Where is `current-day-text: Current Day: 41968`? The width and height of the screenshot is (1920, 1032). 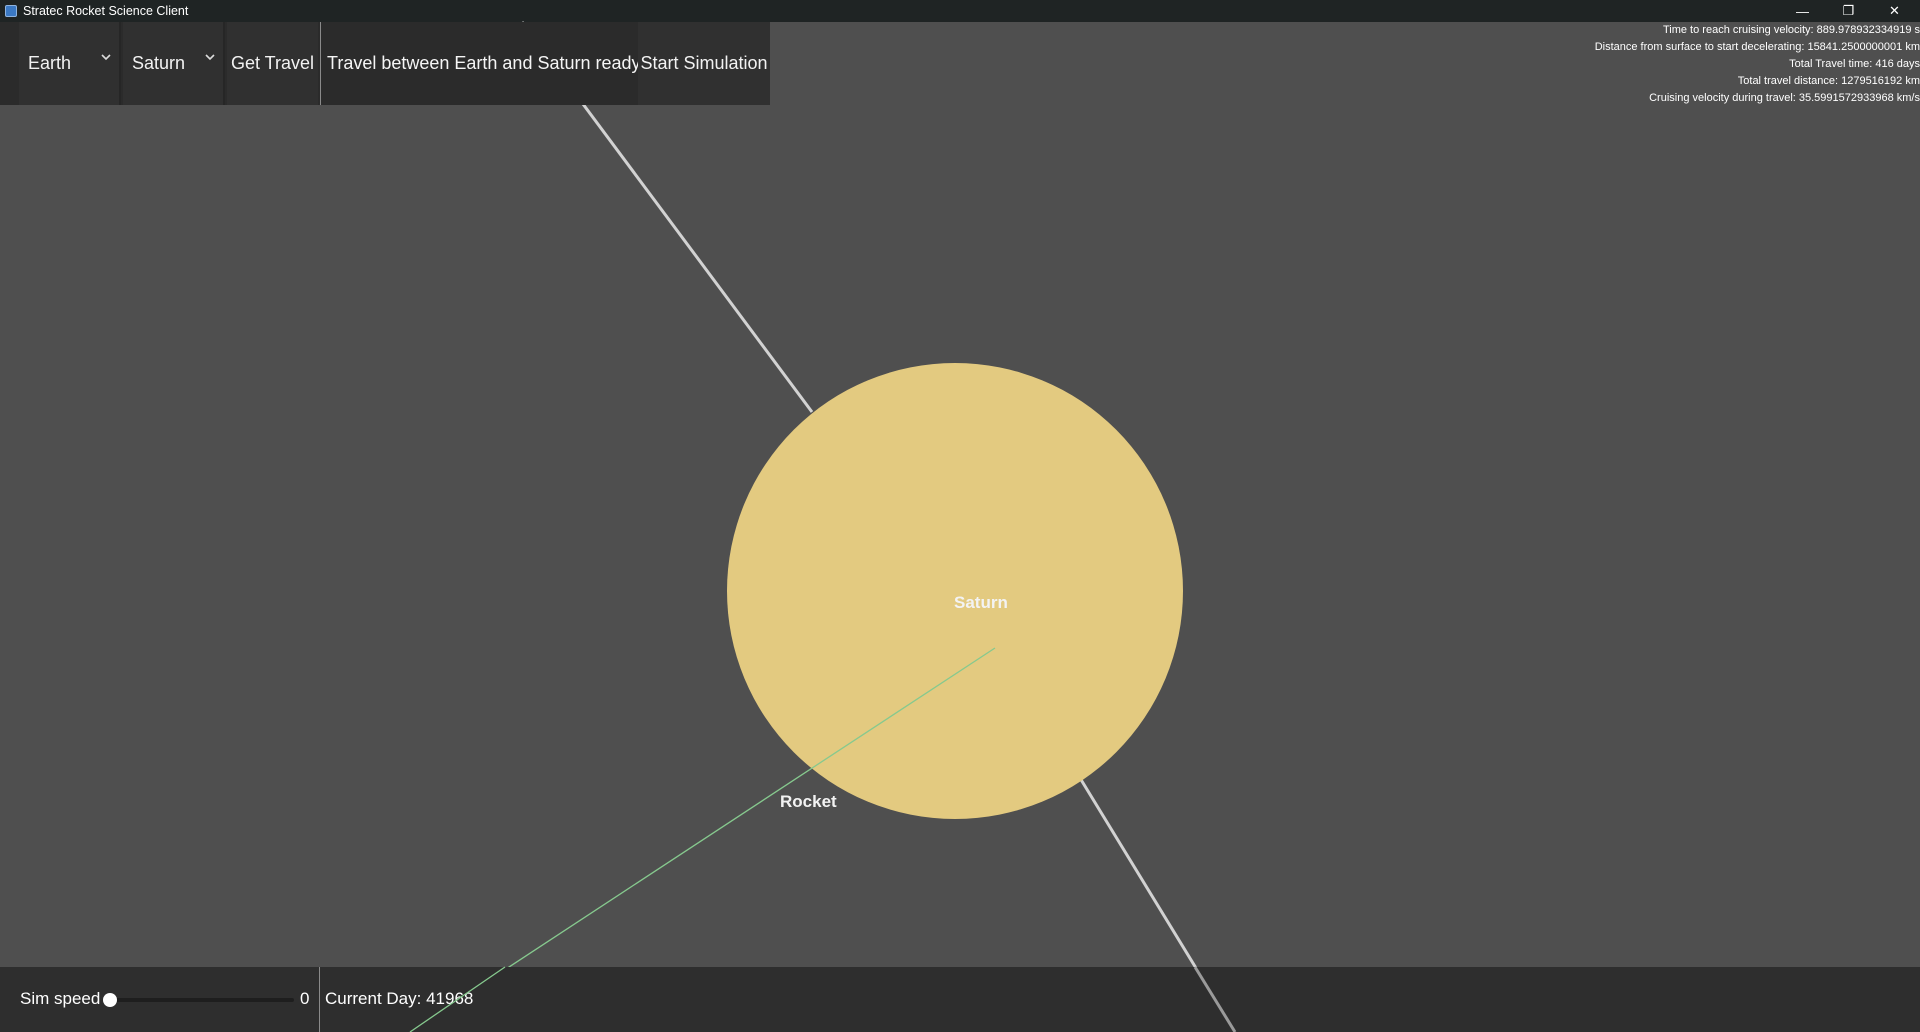 current-day-text: Current Day: 41968 is located at coordinates (399, 998).